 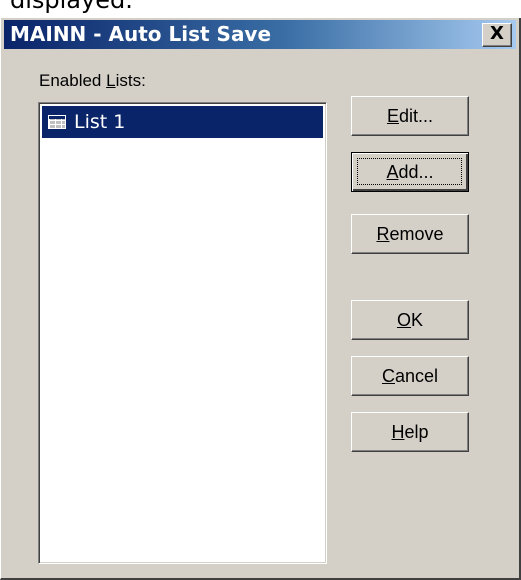 I want to click on window-title: MAINN - Auto List Save, so click(x=141, y=34).